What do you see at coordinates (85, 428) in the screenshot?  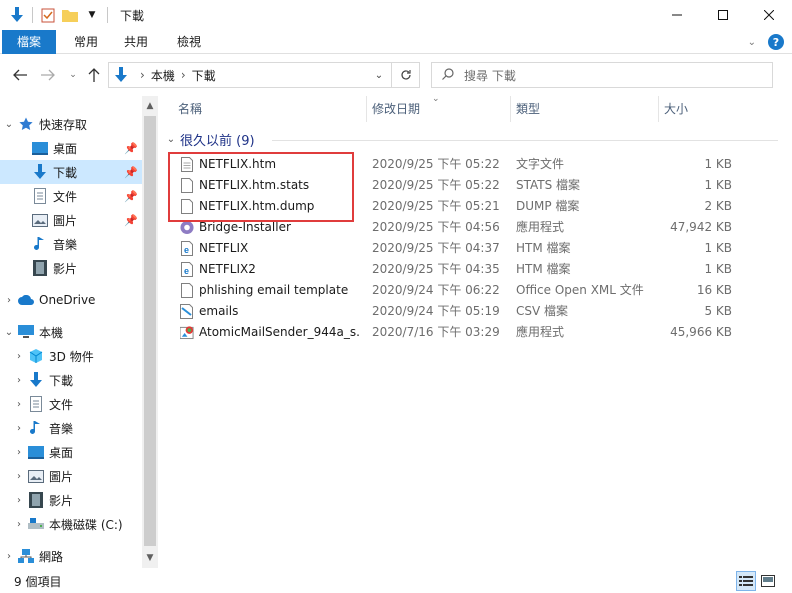 I see `sidebar-item-pc-music: › 音樂` at bounding box center [85, 428].